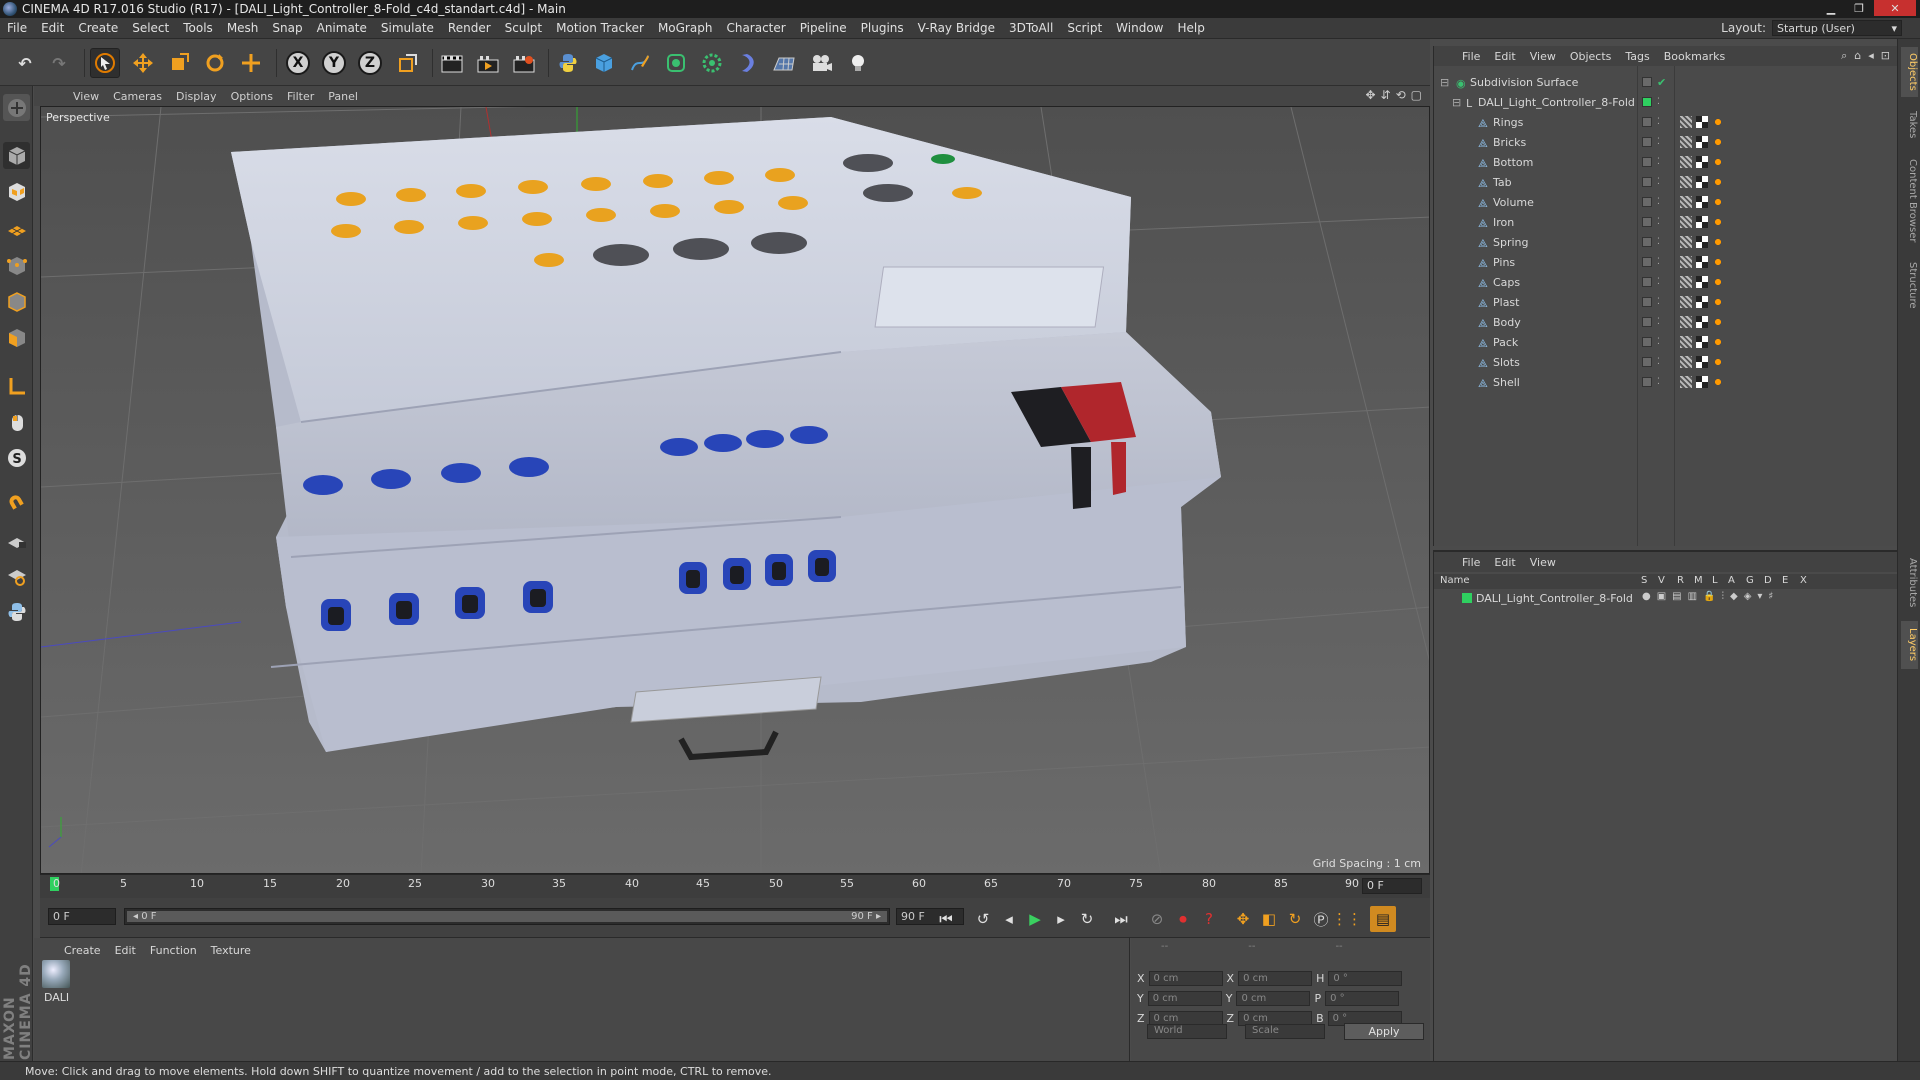  I want to click on object-row: ⟁ Pack ⁚, so click(1666, 342).